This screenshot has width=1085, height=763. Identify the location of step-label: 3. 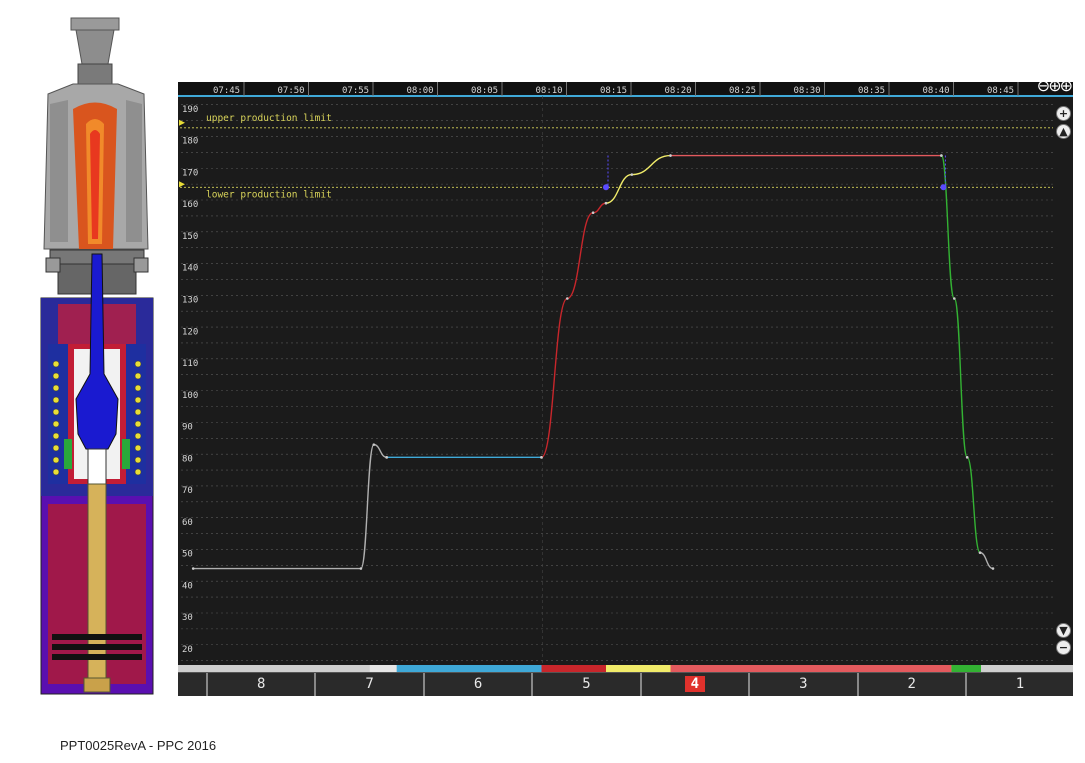
(803, 684).